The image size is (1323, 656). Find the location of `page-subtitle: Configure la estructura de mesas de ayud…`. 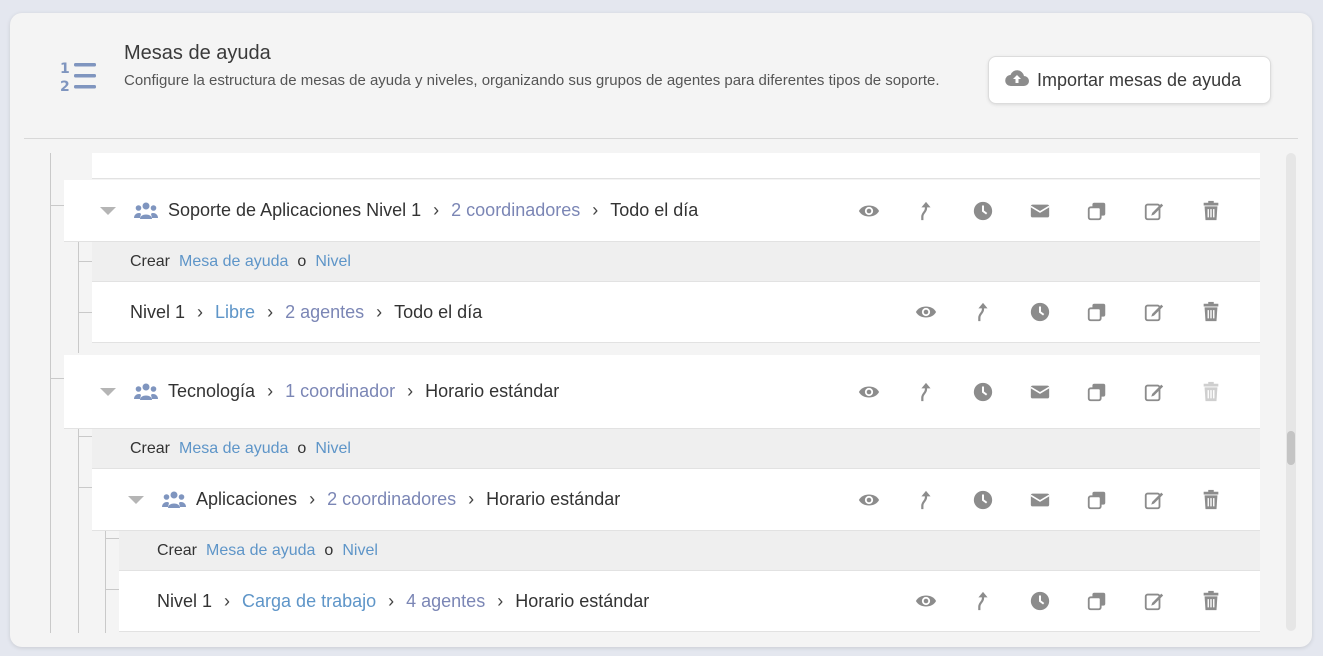

page-subtitle: Configure la estructura de mesas de ayud… is located at coordinates (532, 80).